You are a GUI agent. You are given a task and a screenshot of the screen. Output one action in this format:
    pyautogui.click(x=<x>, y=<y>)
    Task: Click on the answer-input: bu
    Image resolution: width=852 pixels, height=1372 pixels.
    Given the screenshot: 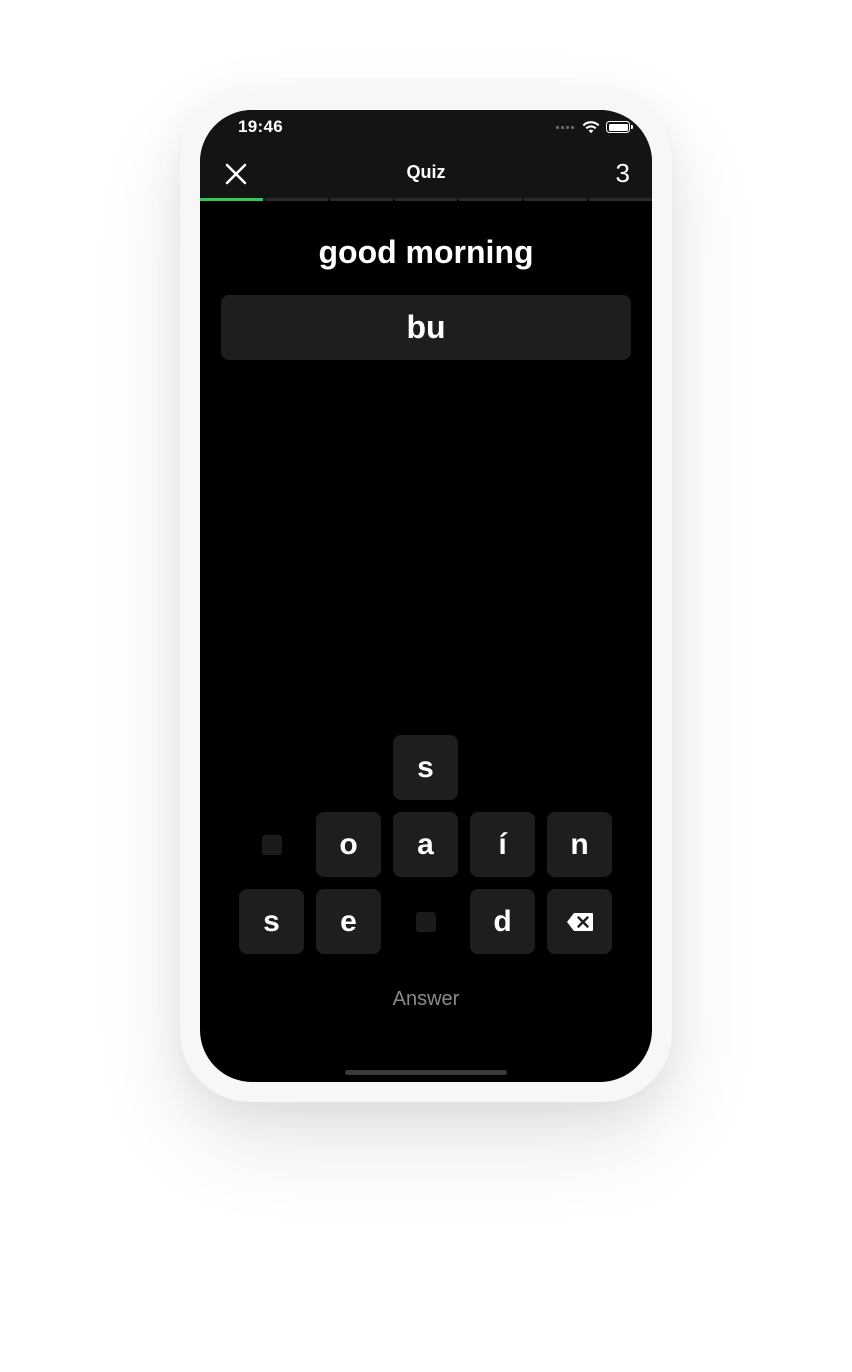 What is the action you would take?
    pyautogui.click(x=426, y=327)
    